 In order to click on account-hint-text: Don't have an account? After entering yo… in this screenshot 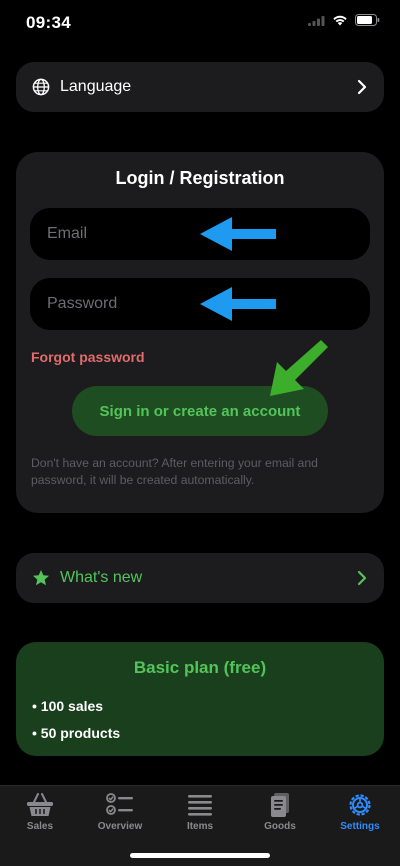, I will do `click(174, 471)`.